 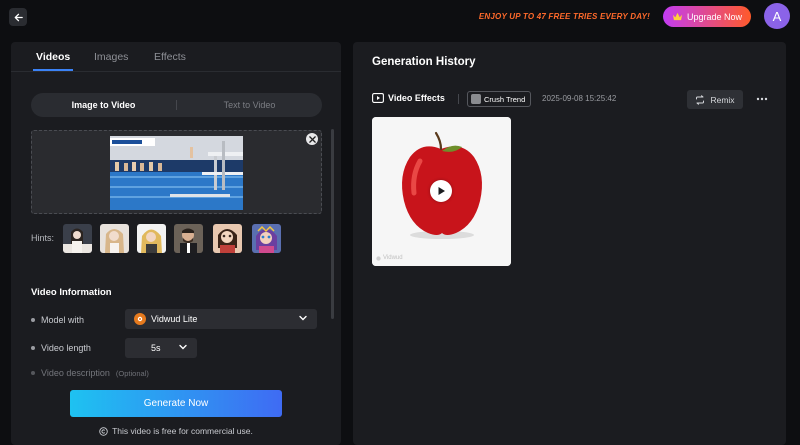 I want to click on avatar: A, so click(x=777, y=16).